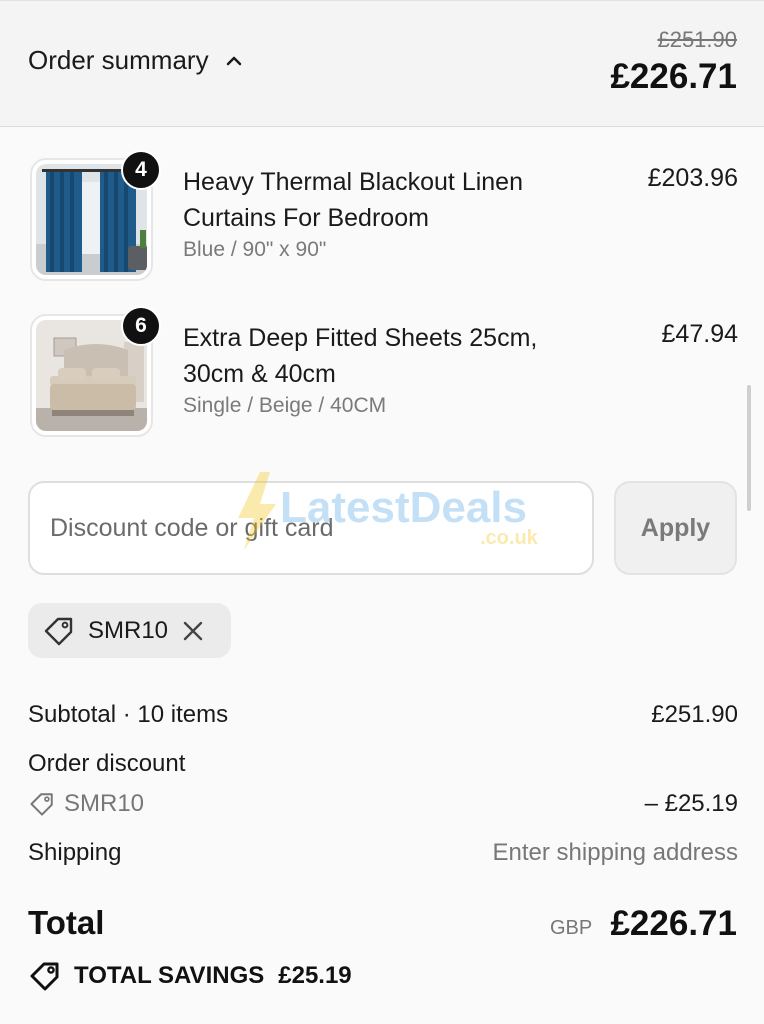  I want to click on savings-value: £25.19, so click(315, 975).